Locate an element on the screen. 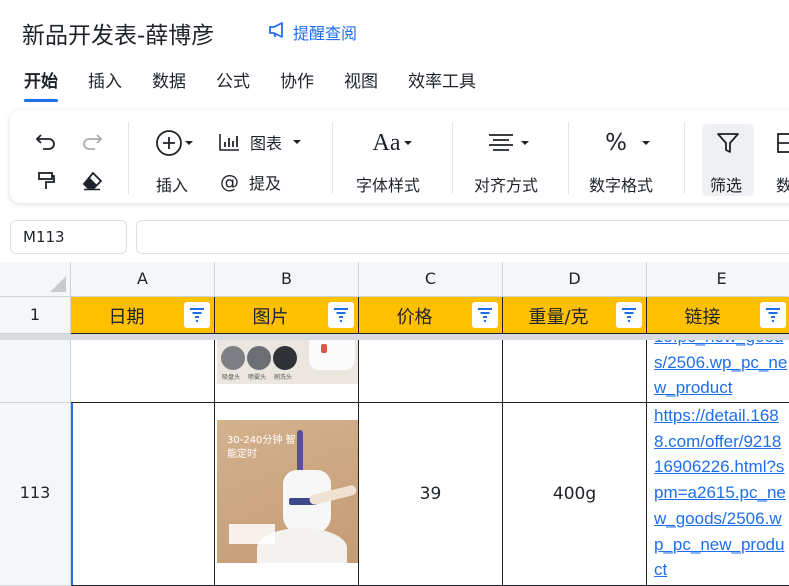 The height and width of the screenshot is (586, 789). cell-a113 is located at coordinates (143, 494).